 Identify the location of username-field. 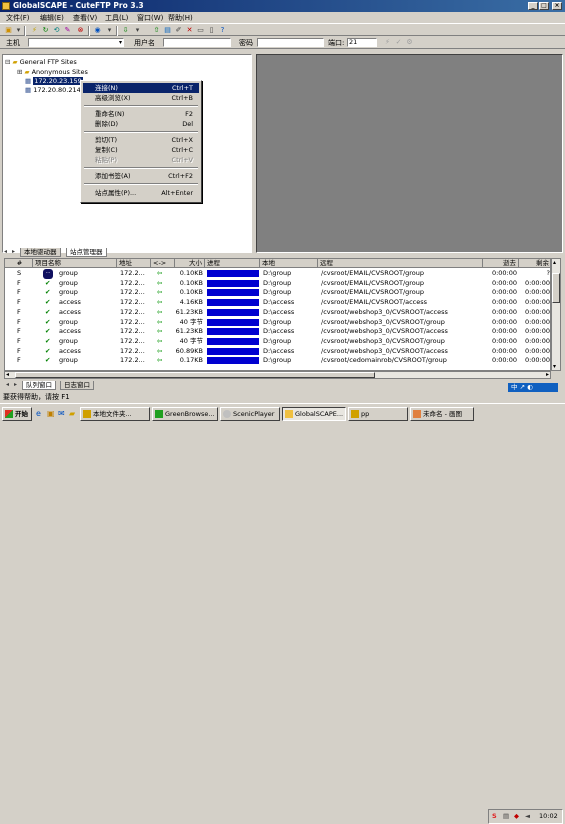
(197, 42).